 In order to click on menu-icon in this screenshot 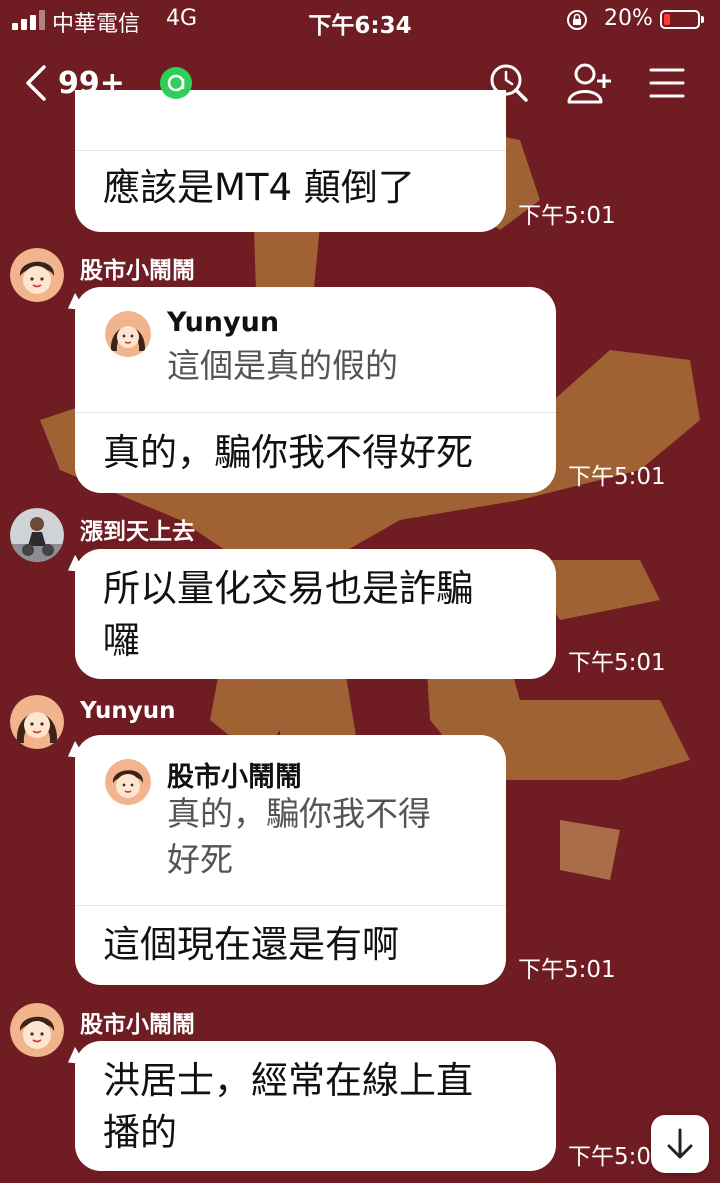, I will do `click(667, 83)`.